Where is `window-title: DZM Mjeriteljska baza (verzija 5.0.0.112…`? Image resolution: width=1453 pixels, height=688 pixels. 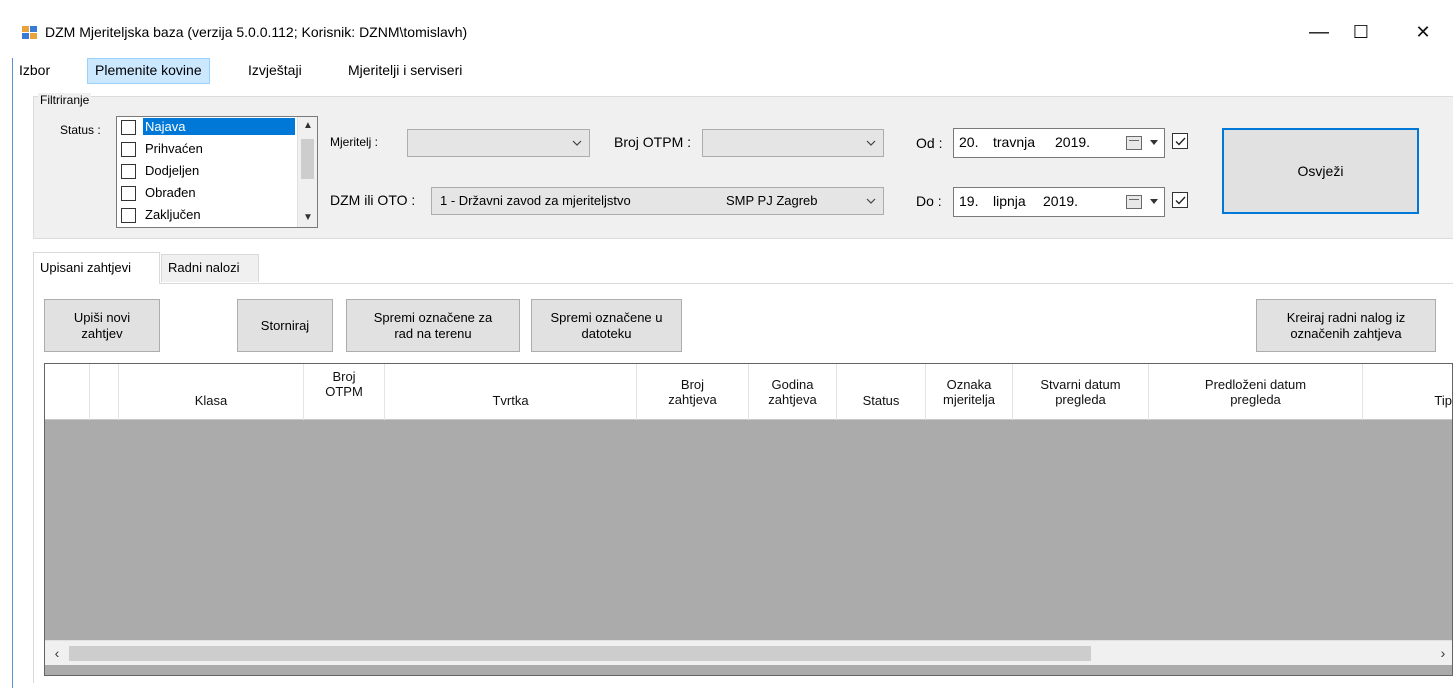 window-title: DZM Mjeriteljska baza (verzija 5.0.0.112… is located at coordinates (256, 32).